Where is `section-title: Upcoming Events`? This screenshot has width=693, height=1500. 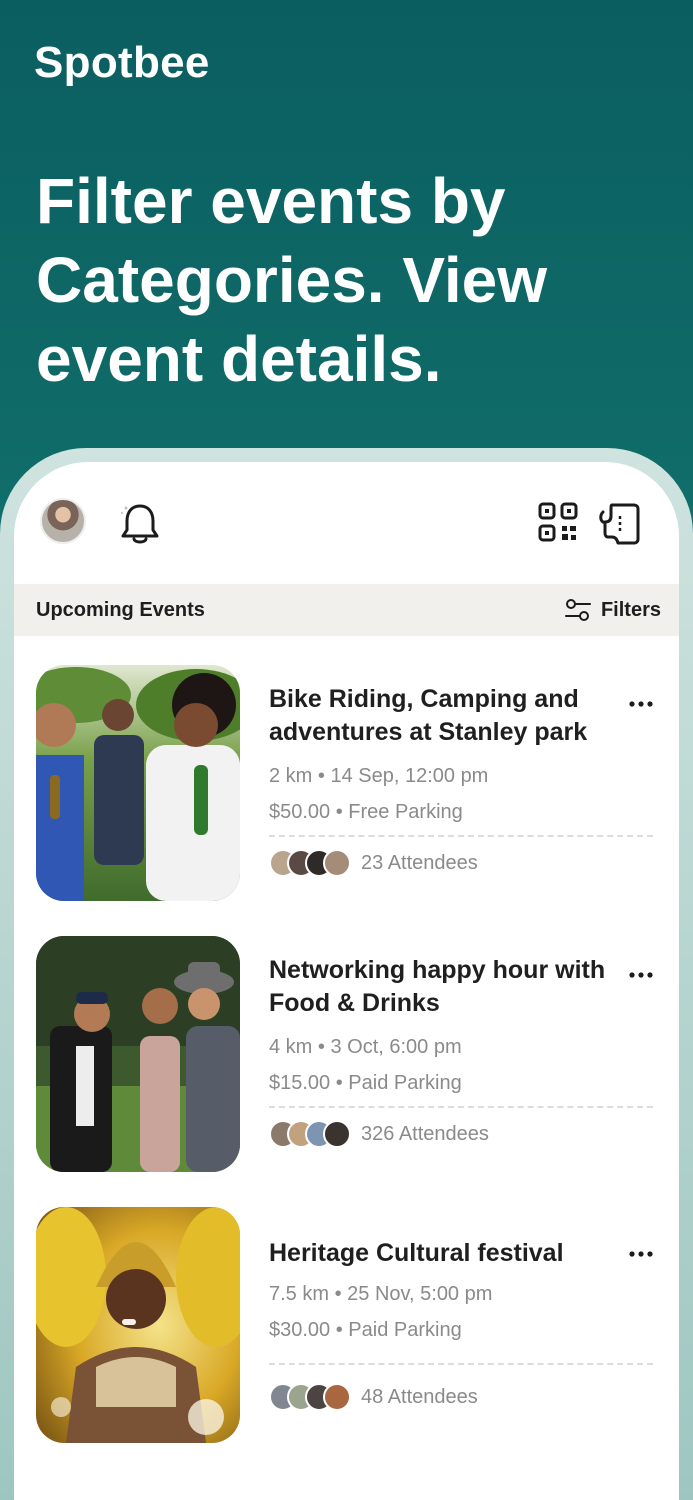 section-title: Upcoming Events is located at coordinates (120, 610).